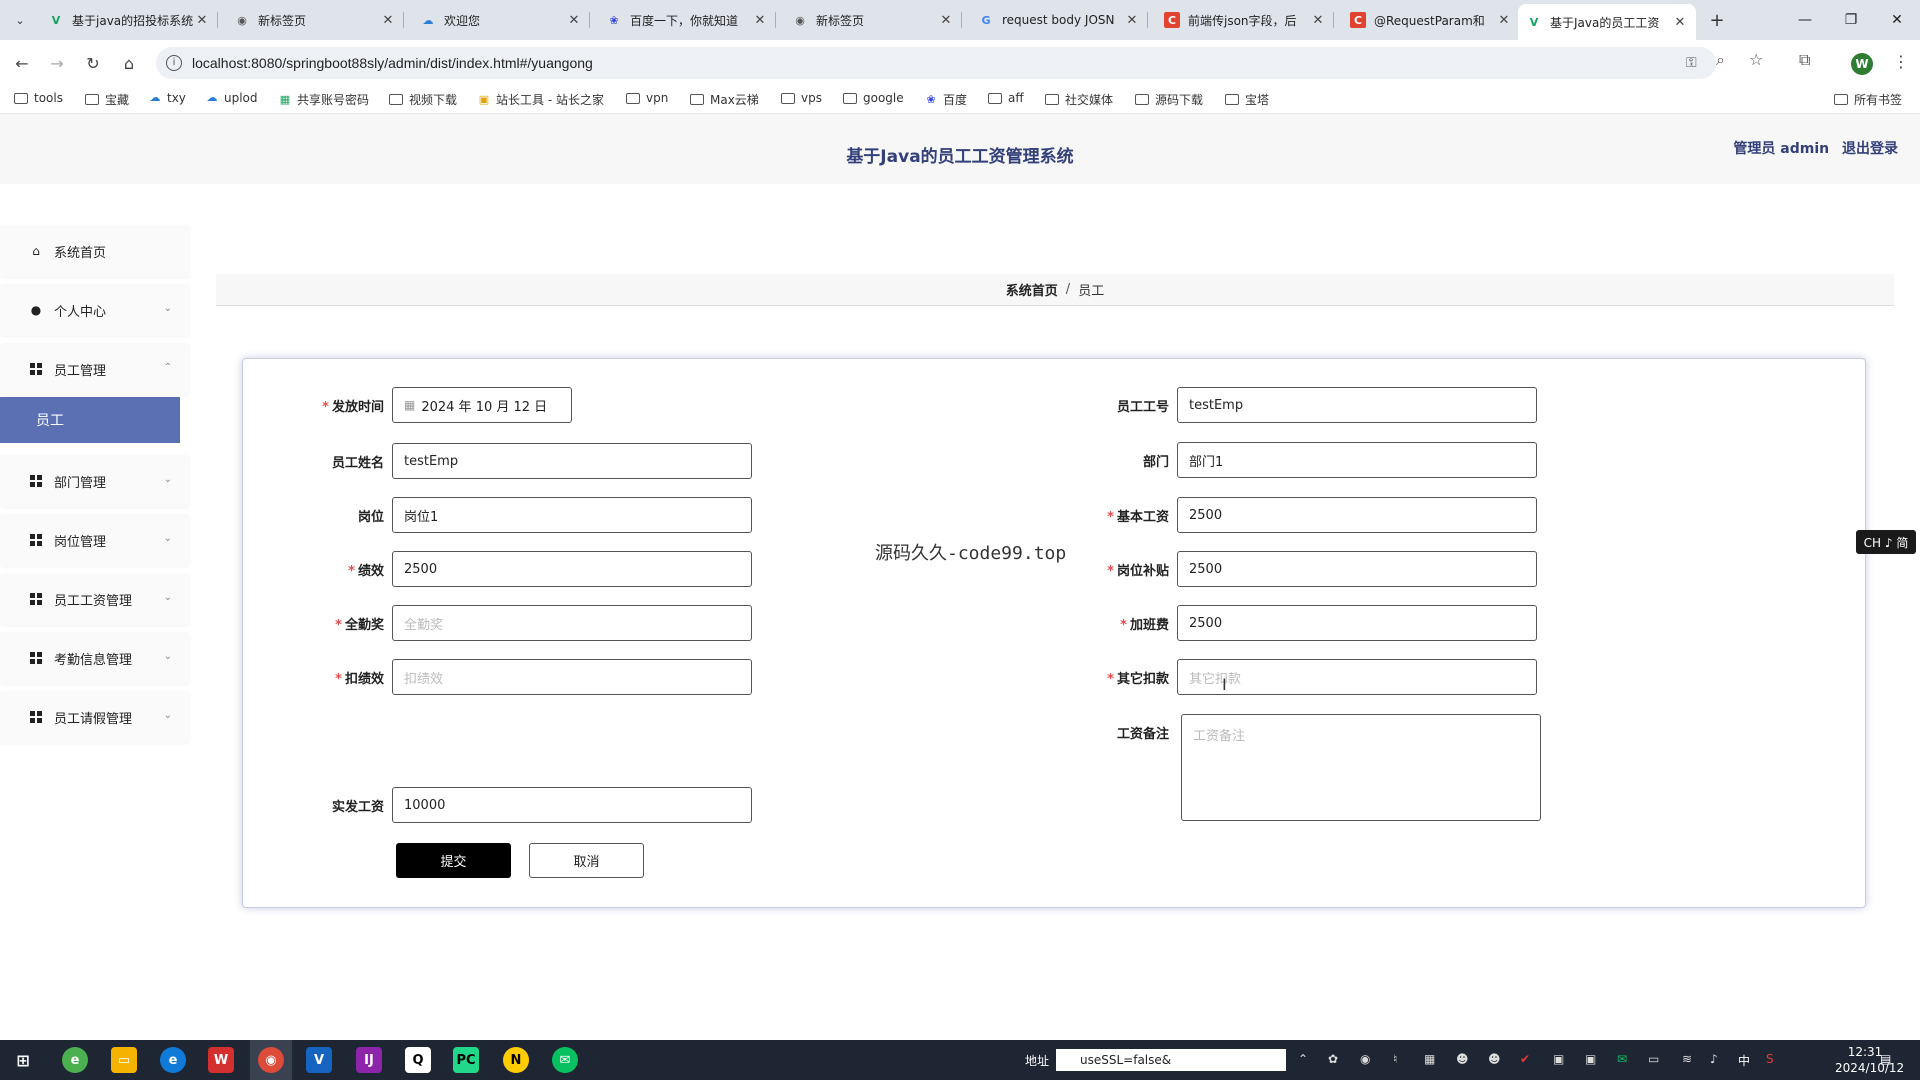  What do you see at coordinates (418, 1060) in the screenshot?
I see `qq-icon: Q` at bounding box center [418, 1060].